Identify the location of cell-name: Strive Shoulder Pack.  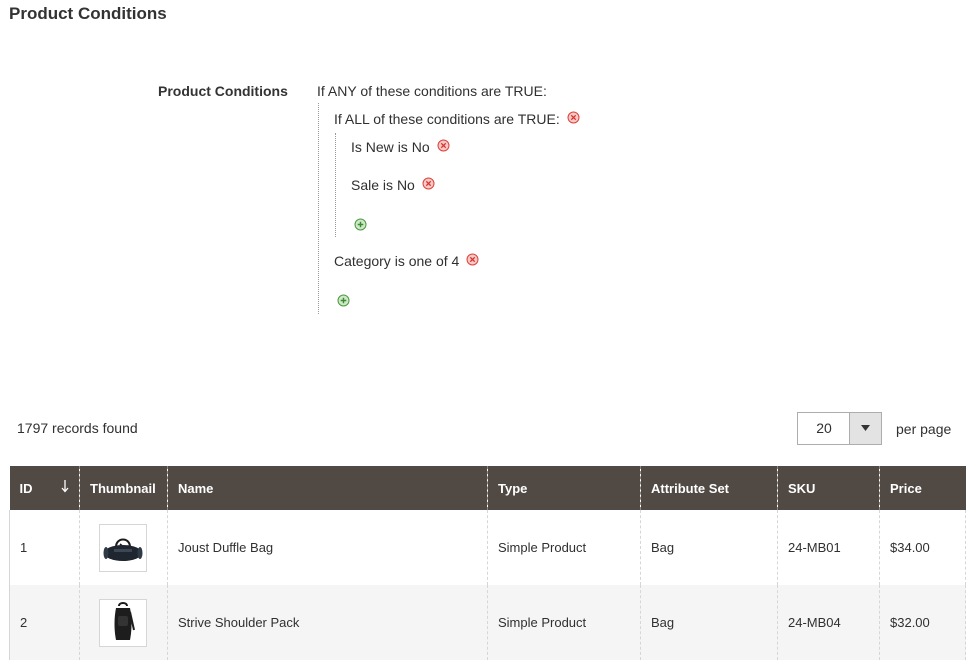
(327, 622).